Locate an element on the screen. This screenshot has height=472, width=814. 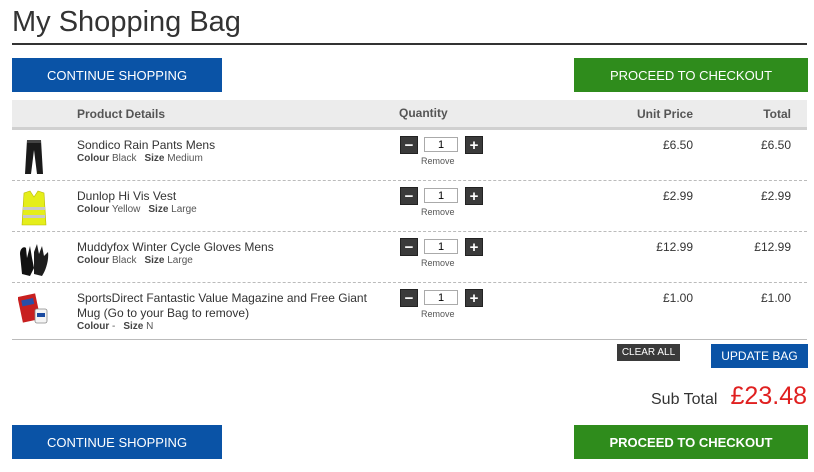
line-total: £12.99 is located at coordinates (772, 247).